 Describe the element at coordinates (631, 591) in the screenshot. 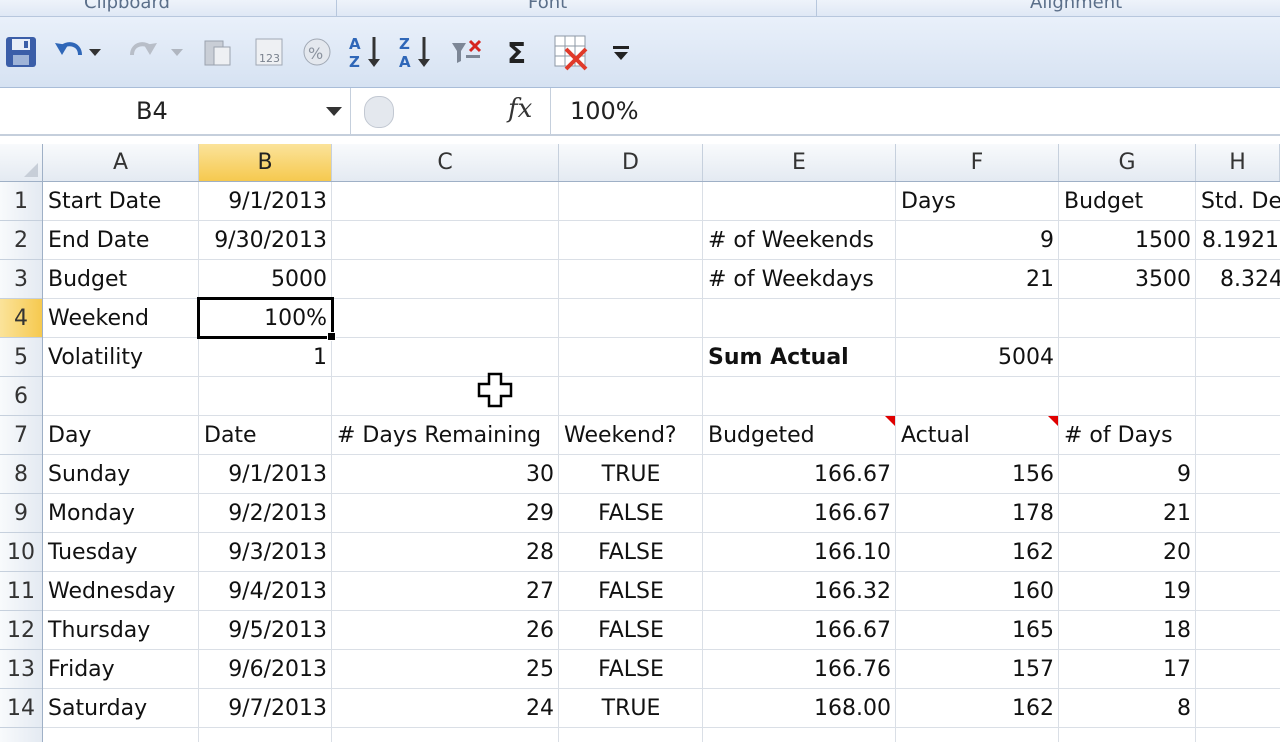

I see `cell-d11: FALSE` at that location.